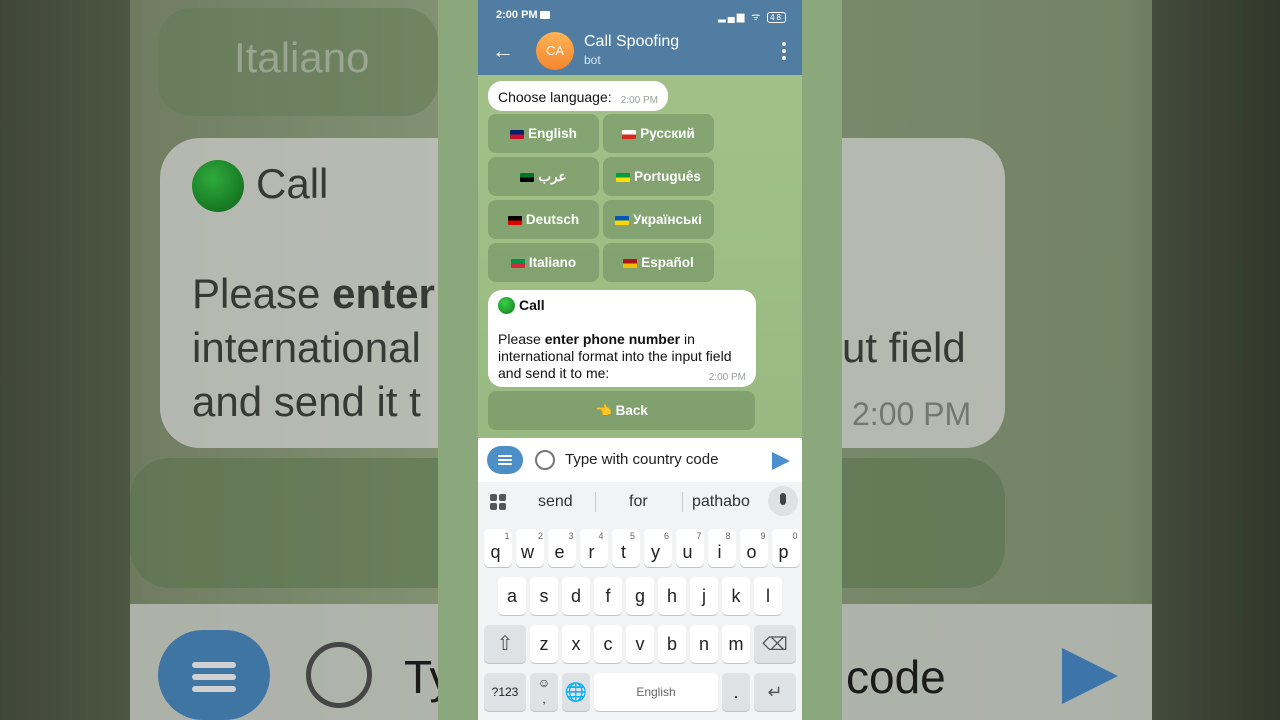 The image size is (1280, 720). I want to click on key-a: a, so click(512, 596).